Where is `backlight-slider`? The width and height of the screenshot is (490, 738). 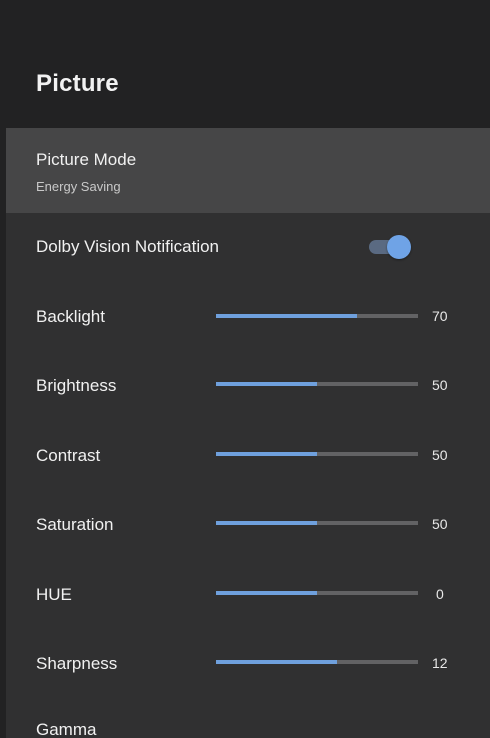
backlight-slider is located at coordinates (317, 316).